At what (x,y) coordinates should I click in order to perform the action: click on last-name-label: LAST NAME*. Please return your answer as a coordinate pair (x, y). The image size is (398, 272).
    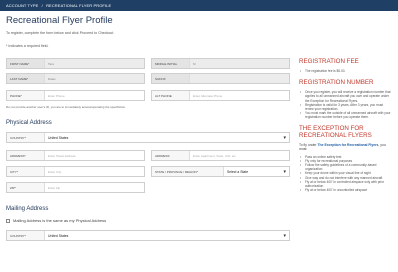
    Looking at the image, I should click on (26, 78).